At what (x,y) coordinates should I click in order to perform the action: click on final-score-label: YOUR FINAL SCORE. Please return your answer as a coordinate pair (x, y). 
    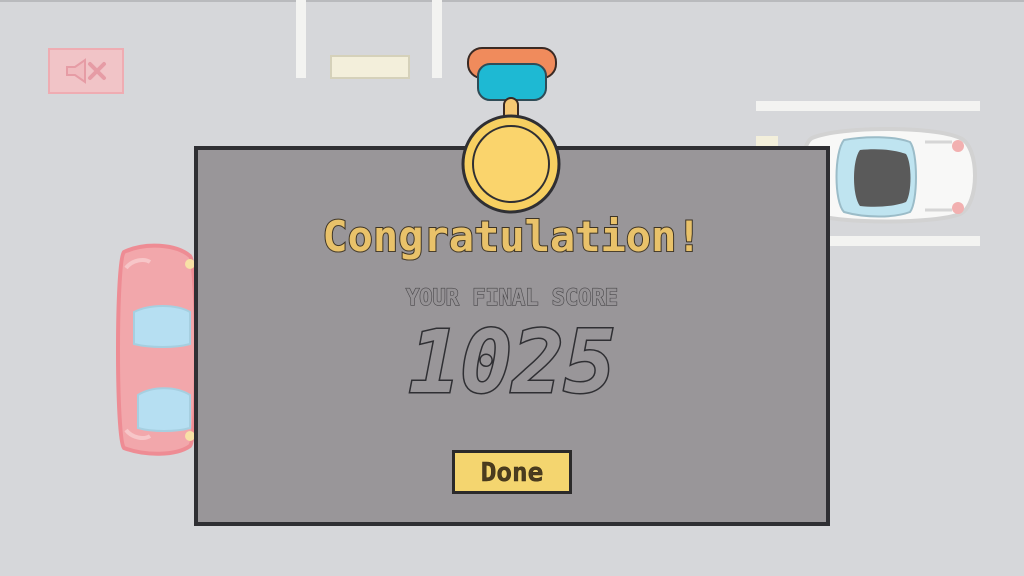
    Looking at the image, I should click on (511, 298).